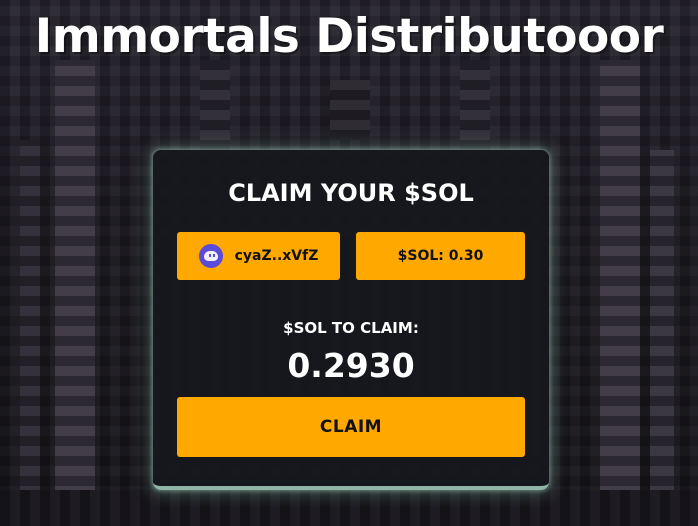 The height and width of the screenshot is (526, 698). Describe the element at coordinates (351, 193) in the screenshot. I see `card-title: CLAIM YOUR $SOL` at that location.